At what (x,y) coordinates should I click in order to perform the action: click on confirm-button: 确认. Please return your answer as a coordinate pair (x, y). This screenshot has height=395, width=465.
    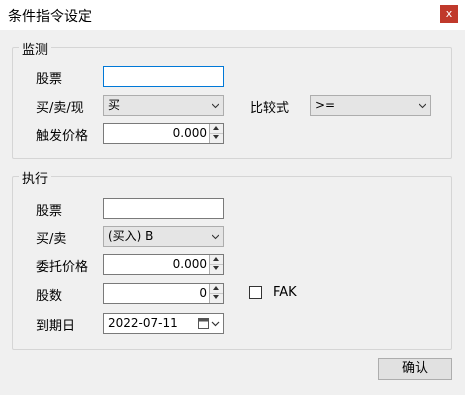
    Looking at the image, I should click on (415, 369).